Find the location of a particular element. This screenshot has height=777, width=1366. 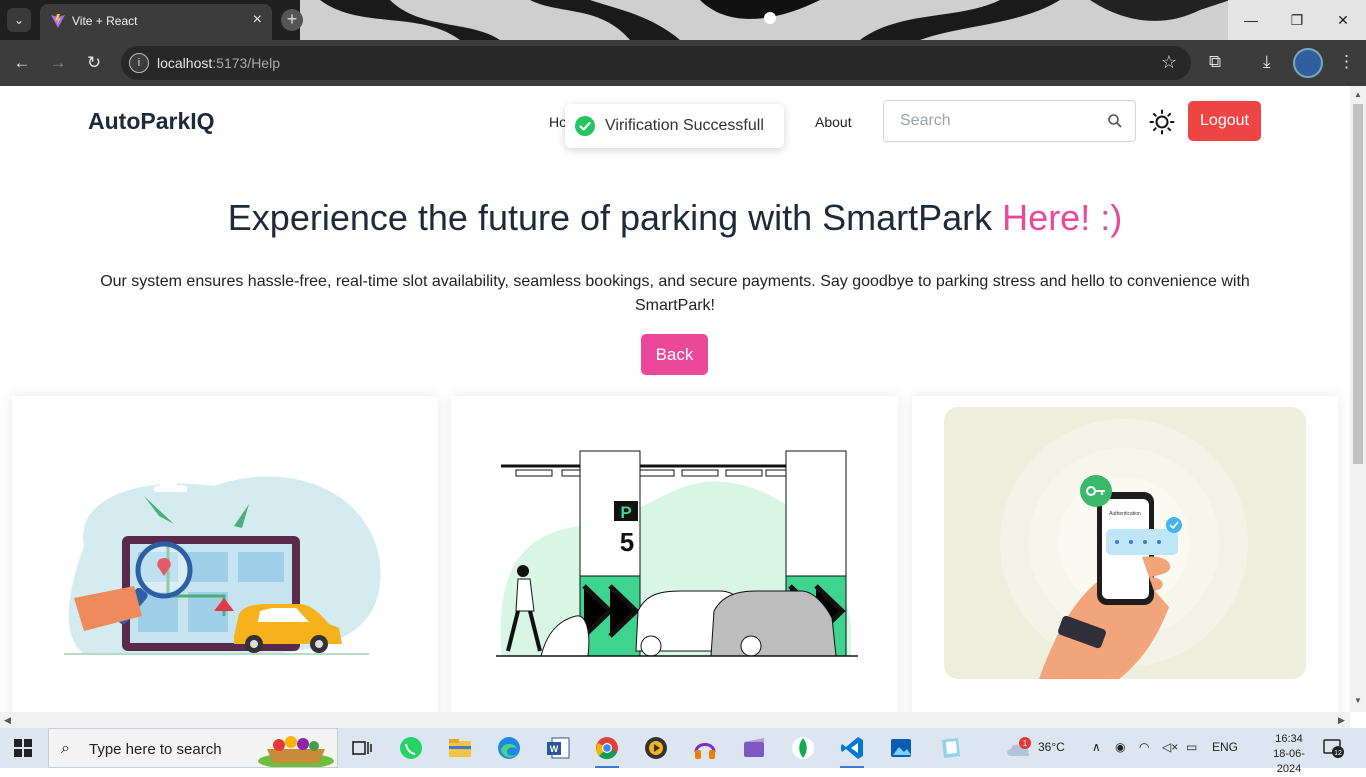

parking-sign-letter: P is located at coordinates (625, 512).